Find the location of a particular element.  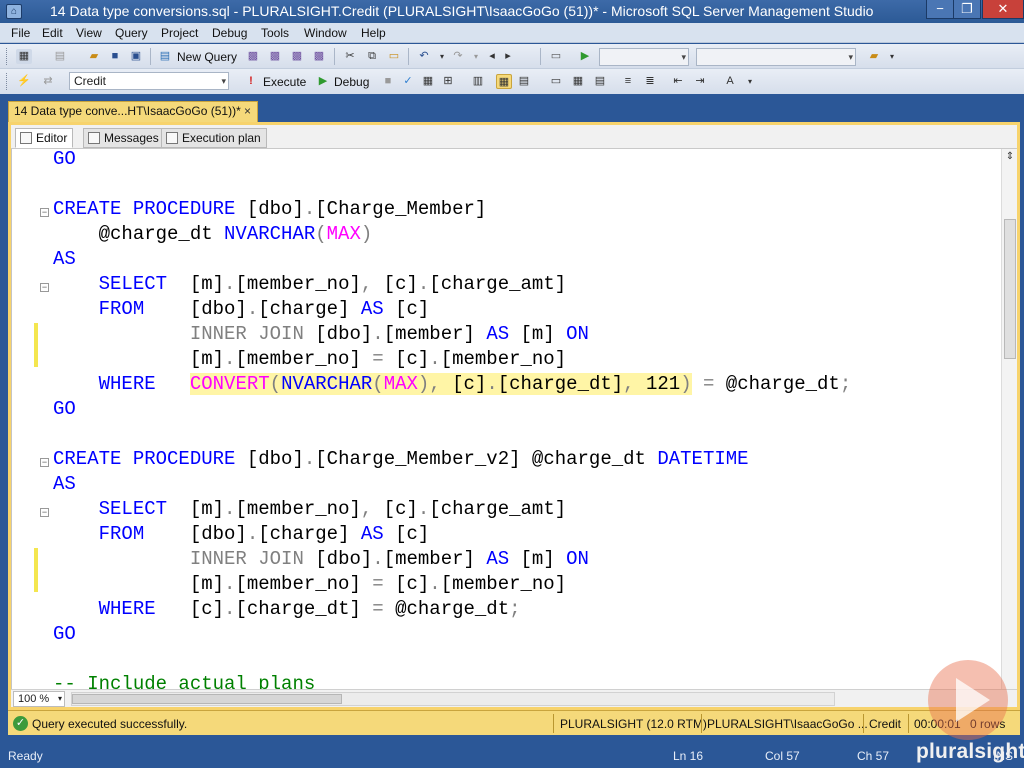

code-line: [m].[member_no] = [c].[member_no] is located at coordinates (310, 359).